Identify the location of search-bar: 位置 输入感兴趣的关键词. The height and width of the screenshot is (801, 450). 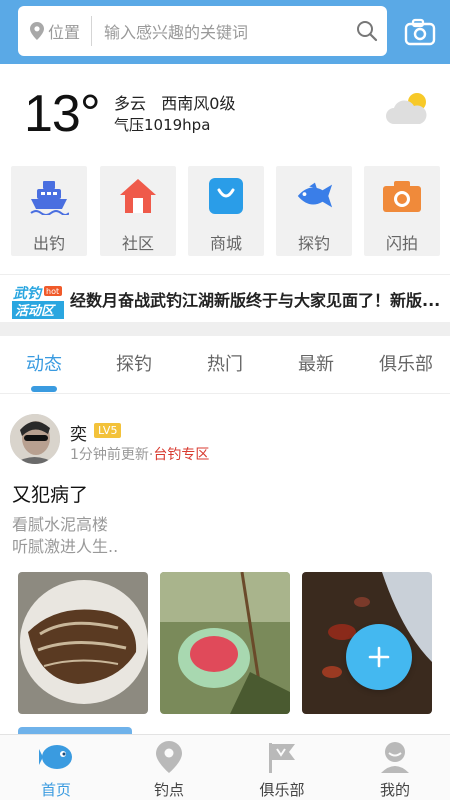
(202, 31).